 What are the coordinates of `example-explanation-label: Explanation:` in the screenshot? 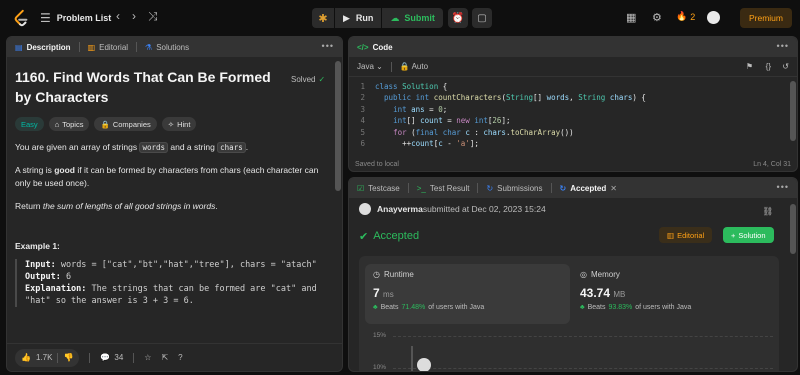 It's located at (56, 289).